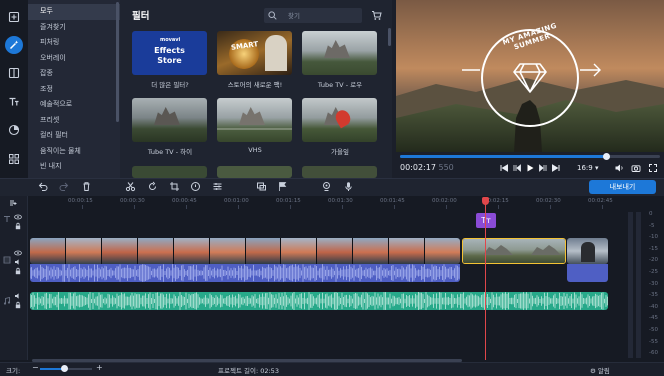  What do you see at coordinates (630, 285) in the screenshot?
I see `meter-left-channel` at bounding box center [630, 285].